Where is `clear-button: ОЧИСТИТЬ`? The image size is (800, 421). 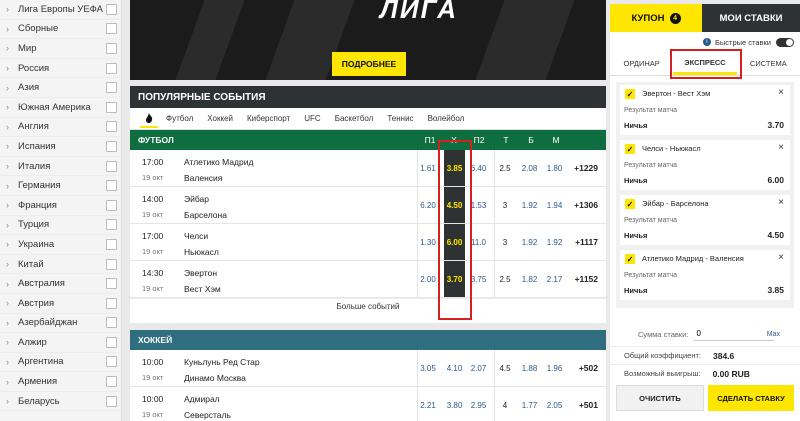 clear-button: ОЧИСТИТЬ is located at coordinates (660, 398).